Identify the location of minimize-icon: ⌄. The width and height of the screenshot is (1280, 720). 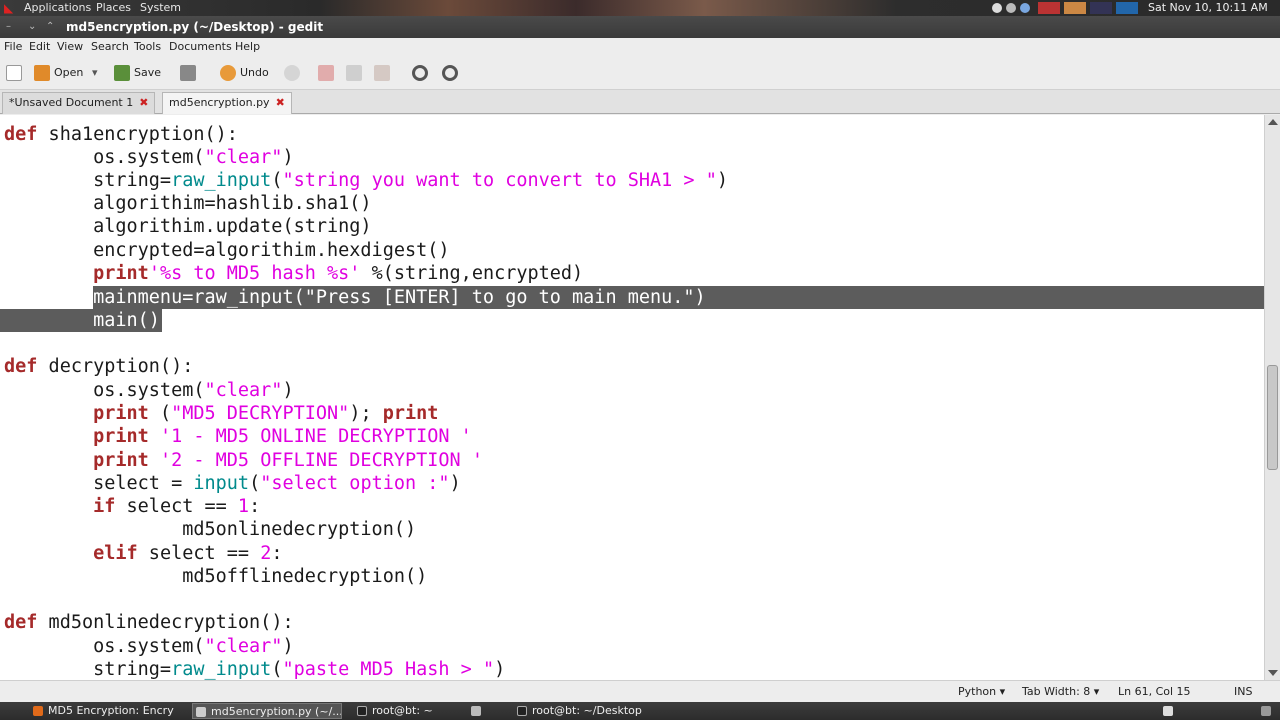
(32, 27).